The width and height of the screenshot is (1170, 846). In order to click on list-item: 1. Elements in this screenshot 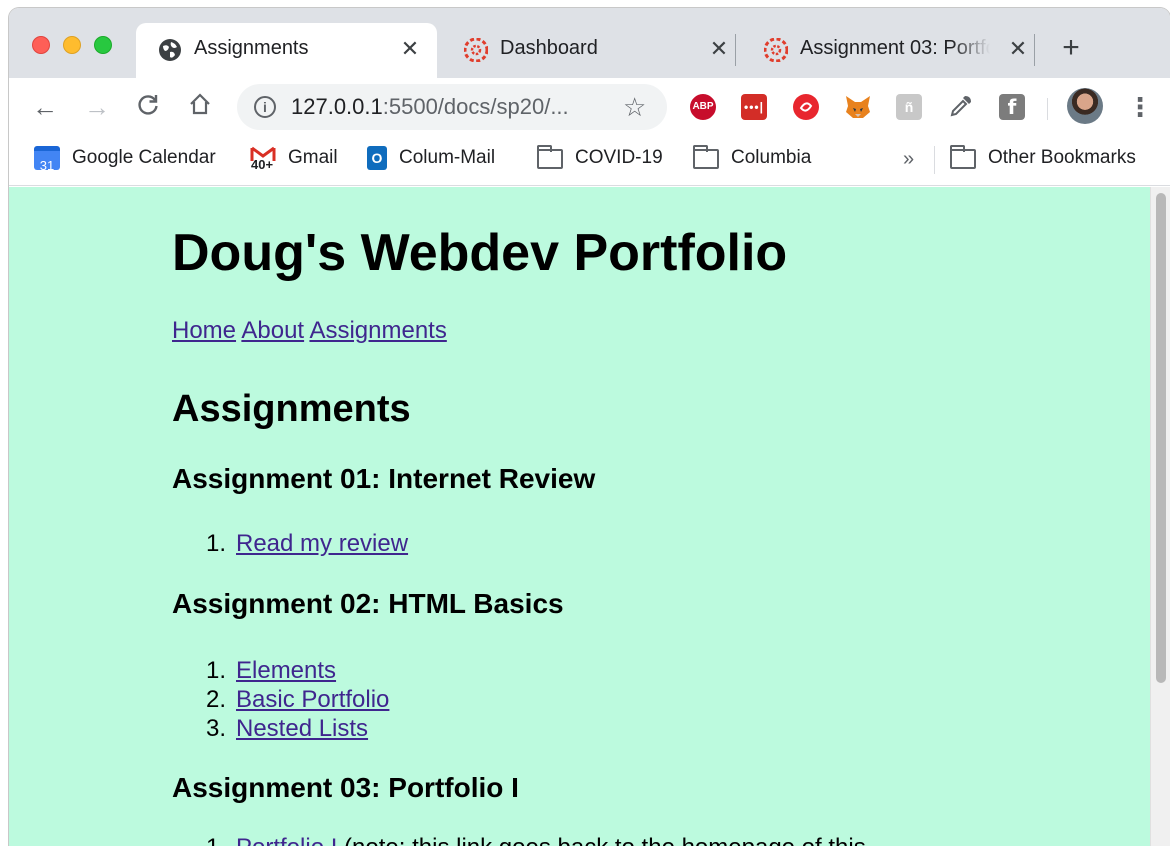, I will do `click(271, 670)`.